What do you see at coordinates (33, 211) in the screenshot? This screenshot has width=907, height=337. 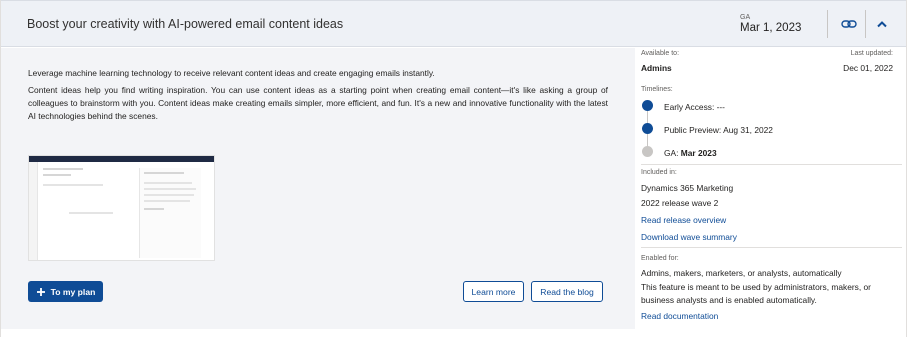 I see `thumbnail-sidebar` at bounding box center [33, 211].